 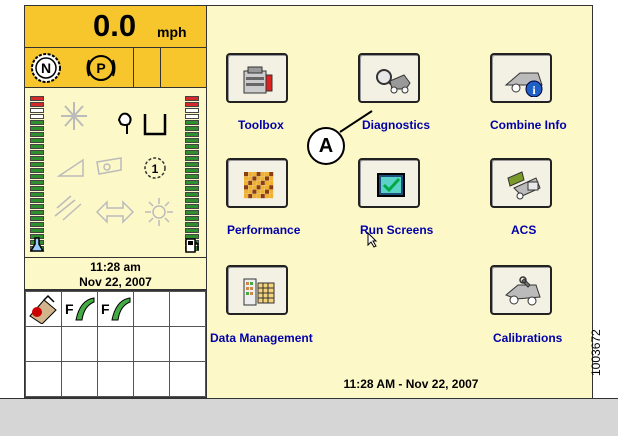 I want to click on performance-label: Performance, so click(x=263, y=230).